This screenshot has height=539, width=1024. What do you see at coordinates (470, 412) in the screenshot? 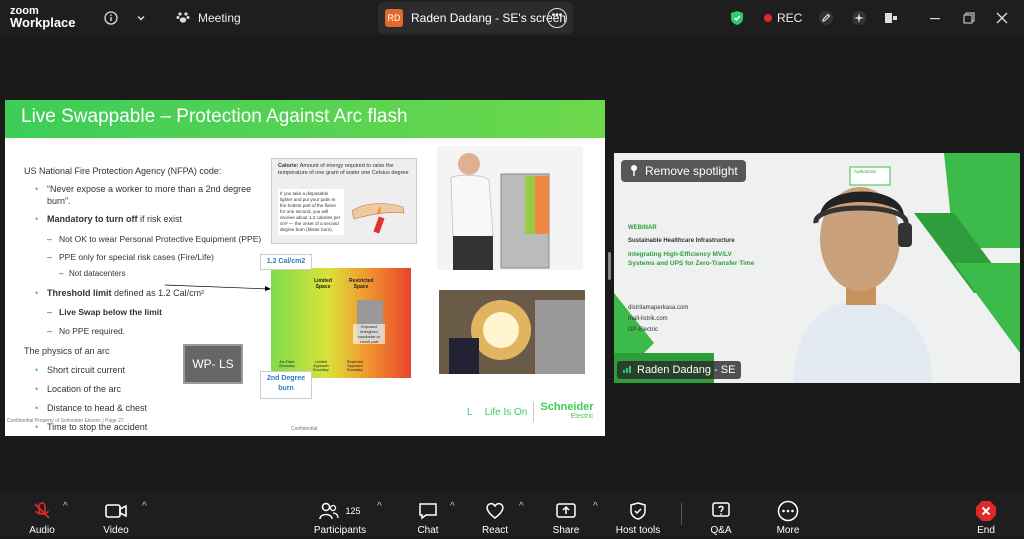
I see `footer-mark: L` at bounding box center [470, 412].